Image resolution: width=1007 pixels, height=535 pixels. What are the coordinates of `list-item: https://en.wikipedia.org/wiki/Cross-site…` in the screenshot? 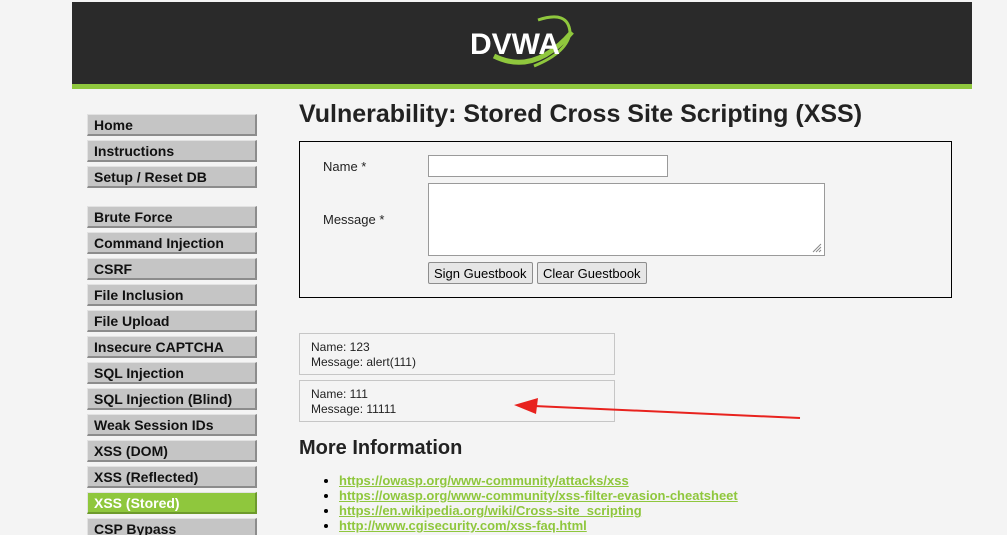 It's located at (538, 510).